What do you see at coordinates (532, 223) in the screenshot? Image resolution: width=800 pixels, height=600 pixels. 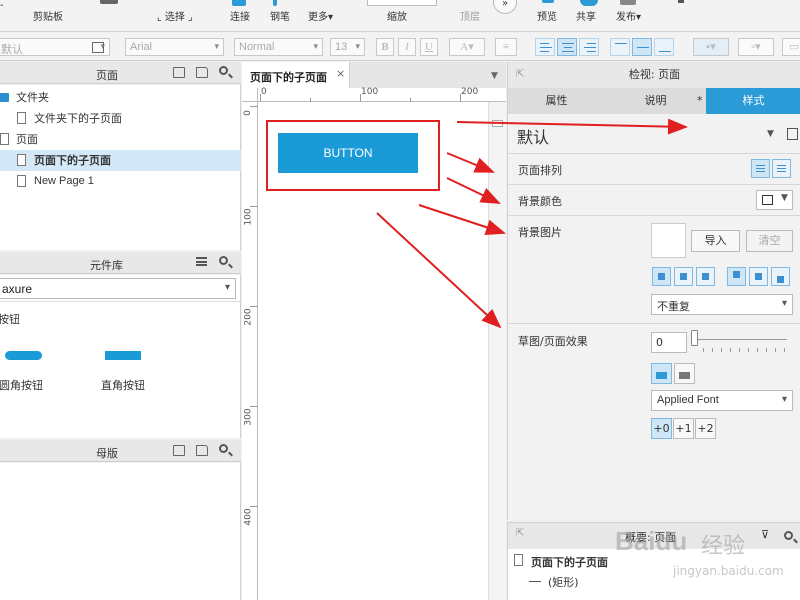 I see `annotation-arrows` at bounding box center [532, 223].